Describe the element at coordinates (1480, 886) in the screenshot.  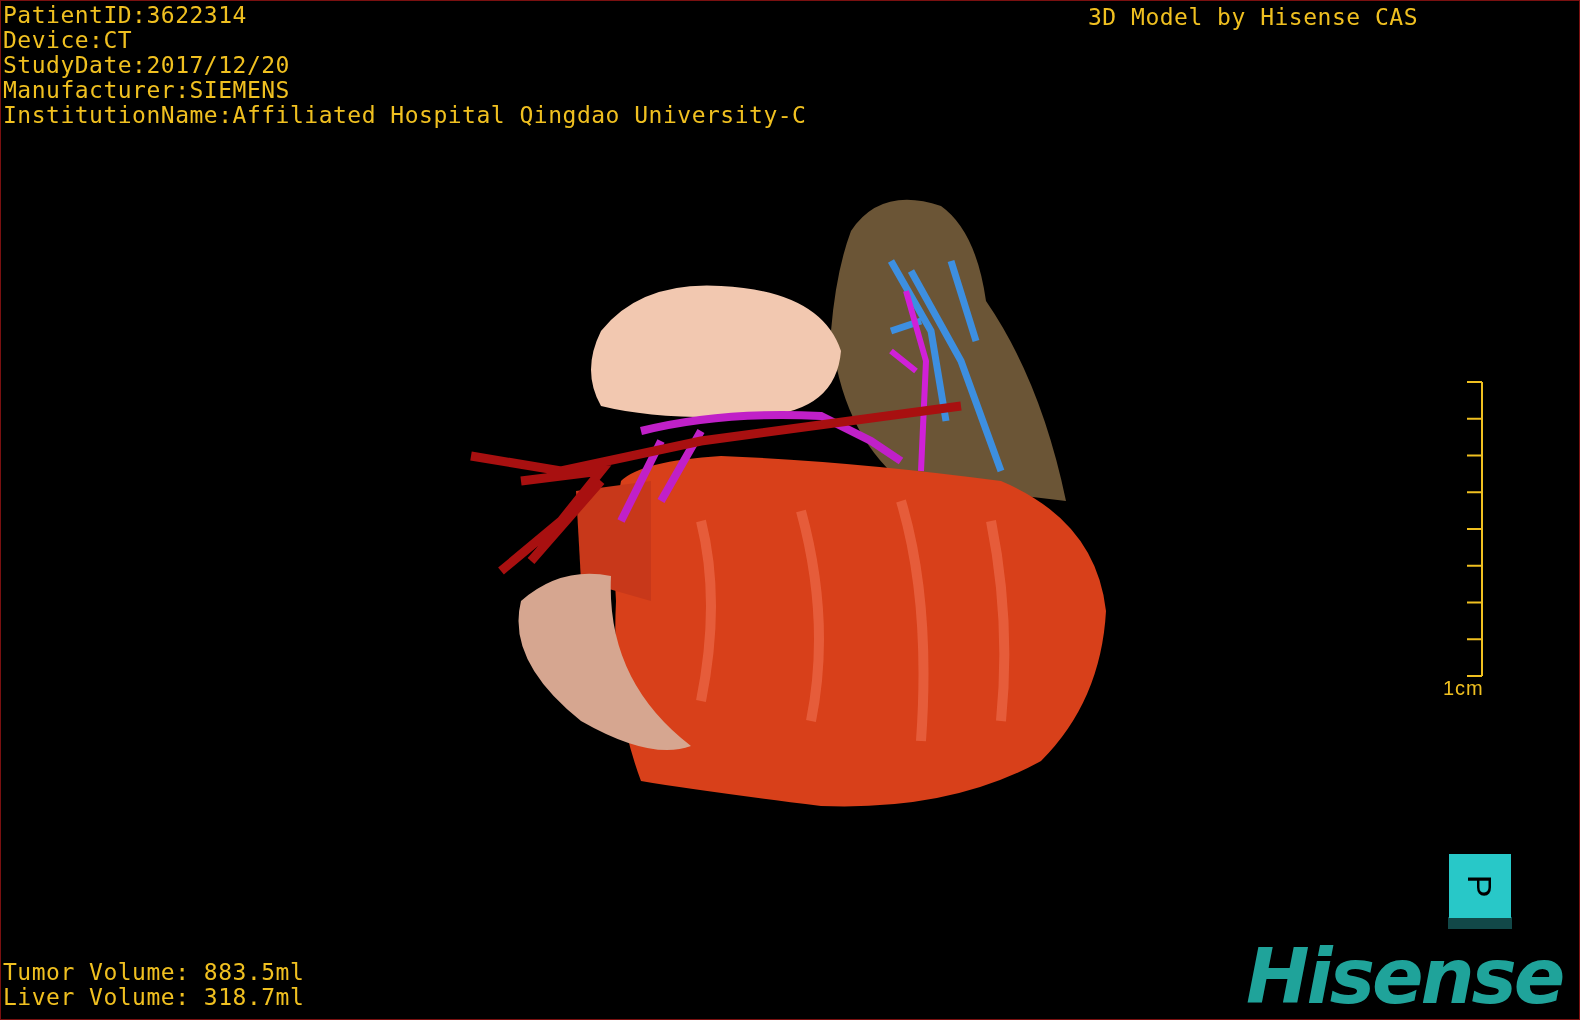
I see `cube-face: P` at that location.